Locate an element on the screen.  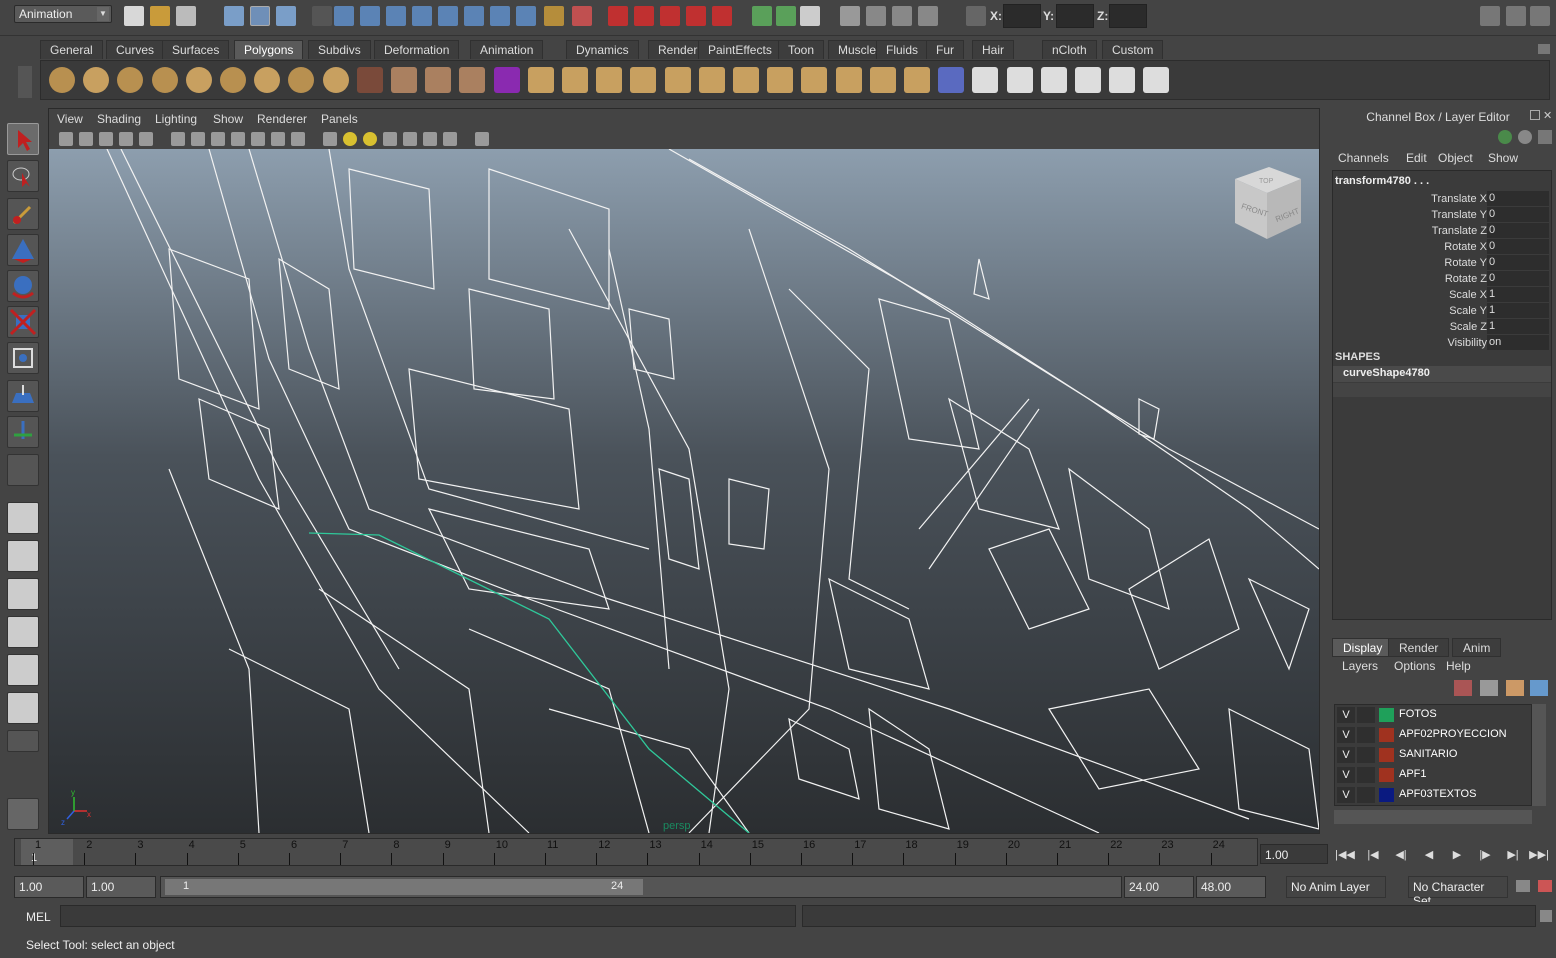
pipe-icon is located at coordinates (301, 80).